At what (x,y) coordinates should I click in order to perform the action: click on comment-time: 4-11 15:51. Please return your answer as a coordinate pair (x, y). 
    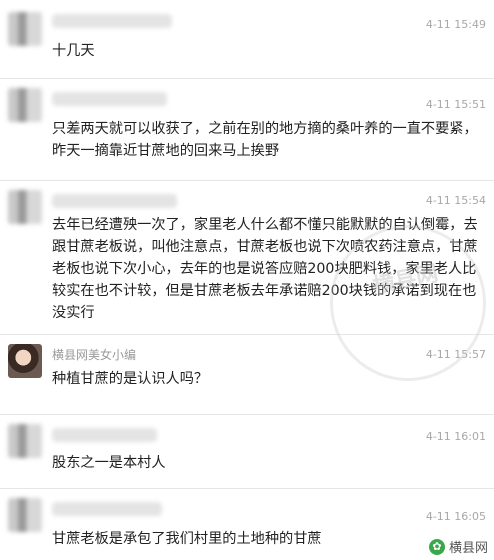
    Looking at the image, I should click on (455, 104).